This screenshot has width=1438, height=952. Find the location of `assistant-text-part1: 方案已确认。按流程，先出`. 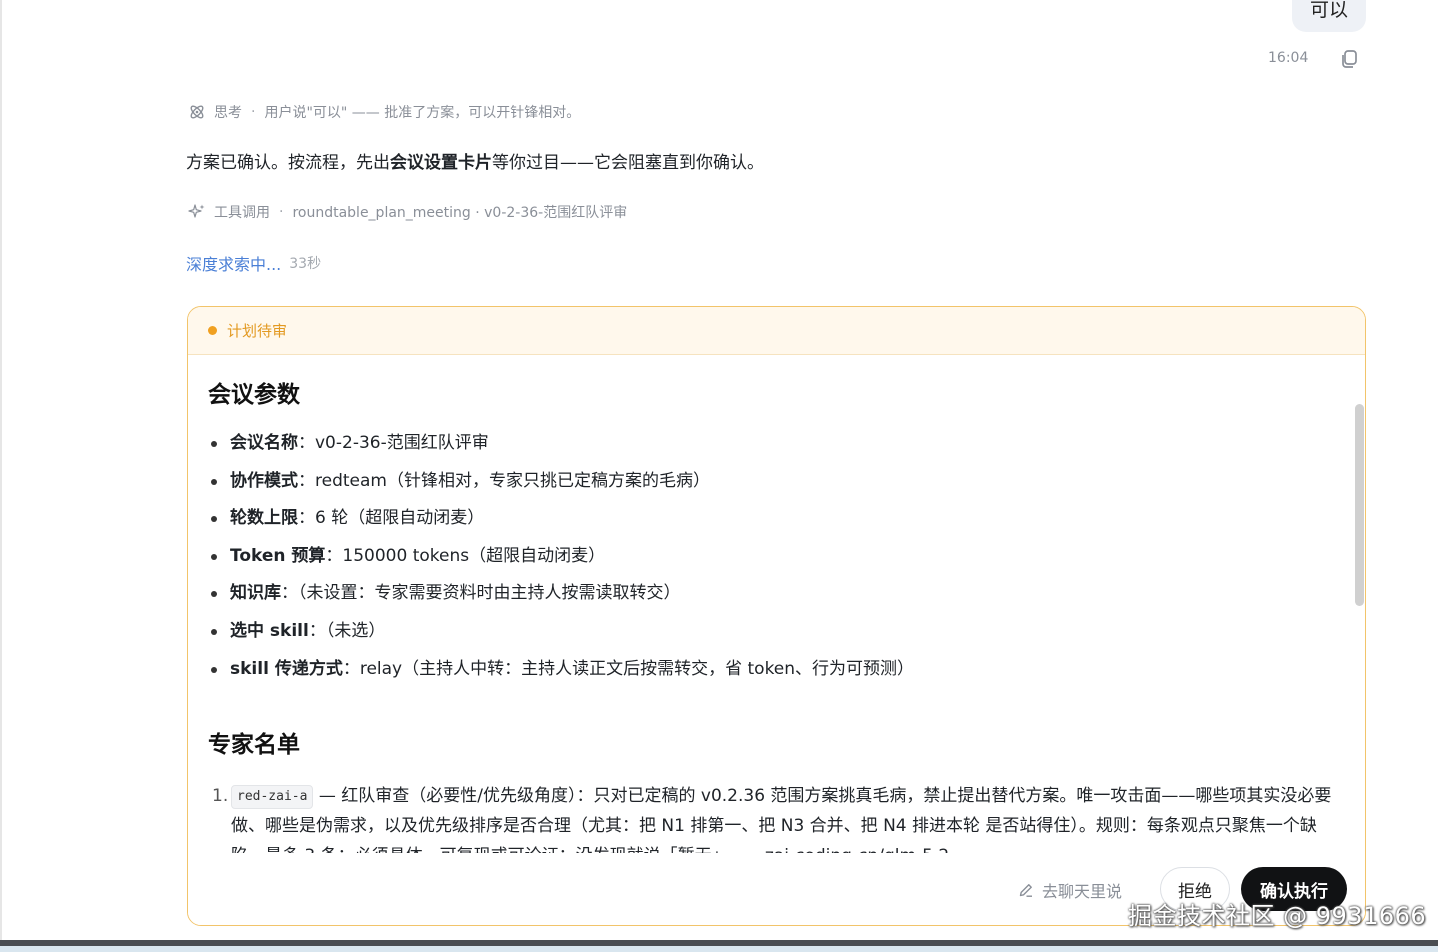

assistant-text-part1: 方案已确认。按流程，先出 is located at coordinates (288, 163).